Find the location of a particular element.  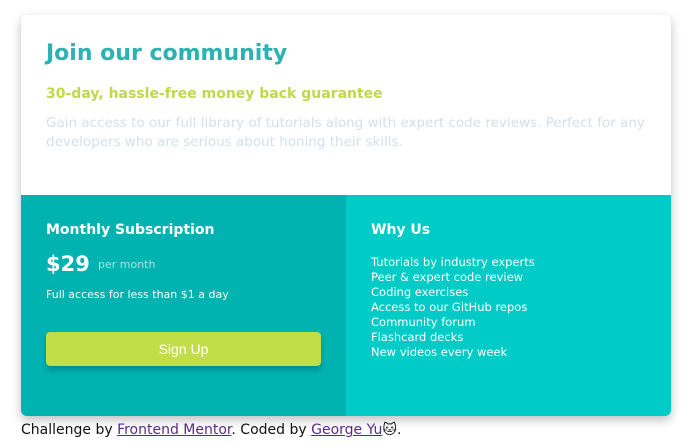

list-item: New videos every week is located at coordinates (439, 352).